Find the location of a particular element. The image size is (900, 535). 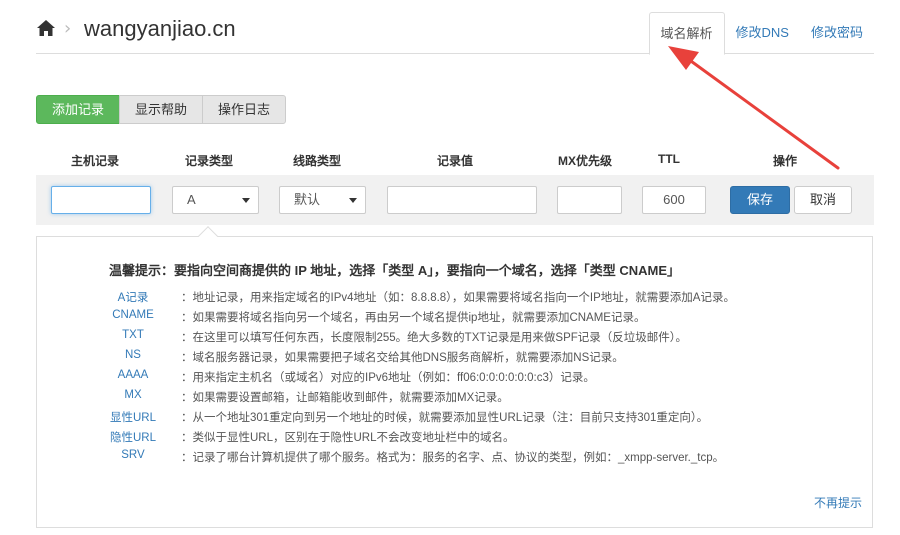

show-help-button: 显示帮助 is located at coordinates (161, 109).